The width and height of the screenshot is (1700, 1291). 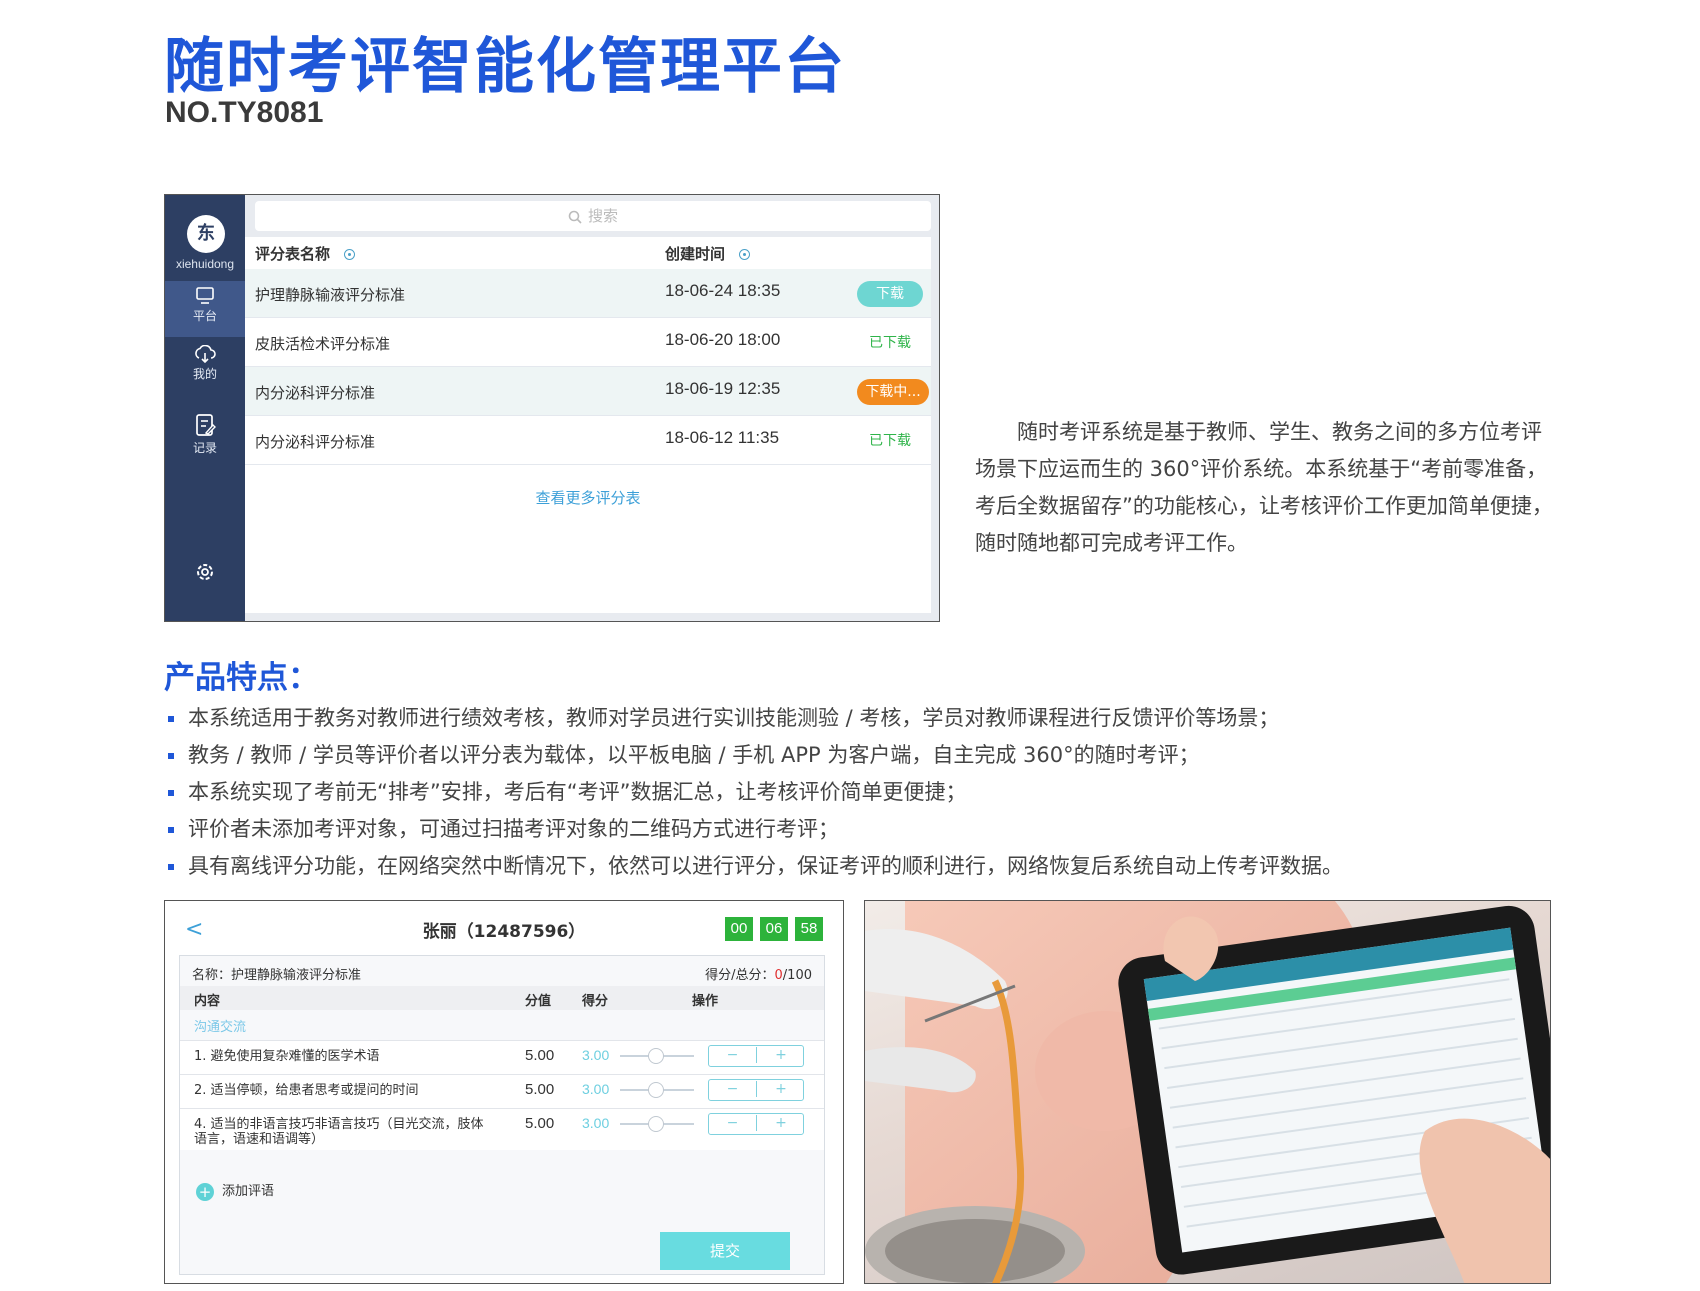 I want to click on feature-item: 本系统实现了考前无“排考”安排，考后有“考评”数据汇总，让考核评价简单更便捷；, so click(x=753, y=792).